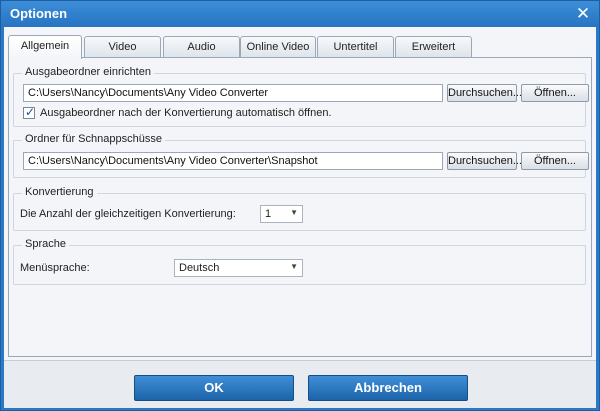 The width and height of the screenshot is (600, 411). What do you see at coordinates (201, 47) in the screenshot?
I see `tab-audio: Audio` at bounding box center [201, 47].